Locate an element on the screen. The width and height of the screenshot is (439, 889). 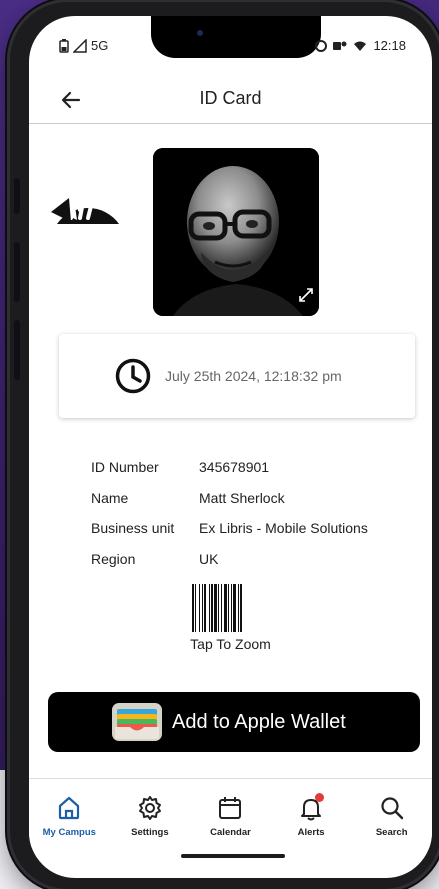
tab-label-alerts: Alerts is located at coordinates (311, 832).